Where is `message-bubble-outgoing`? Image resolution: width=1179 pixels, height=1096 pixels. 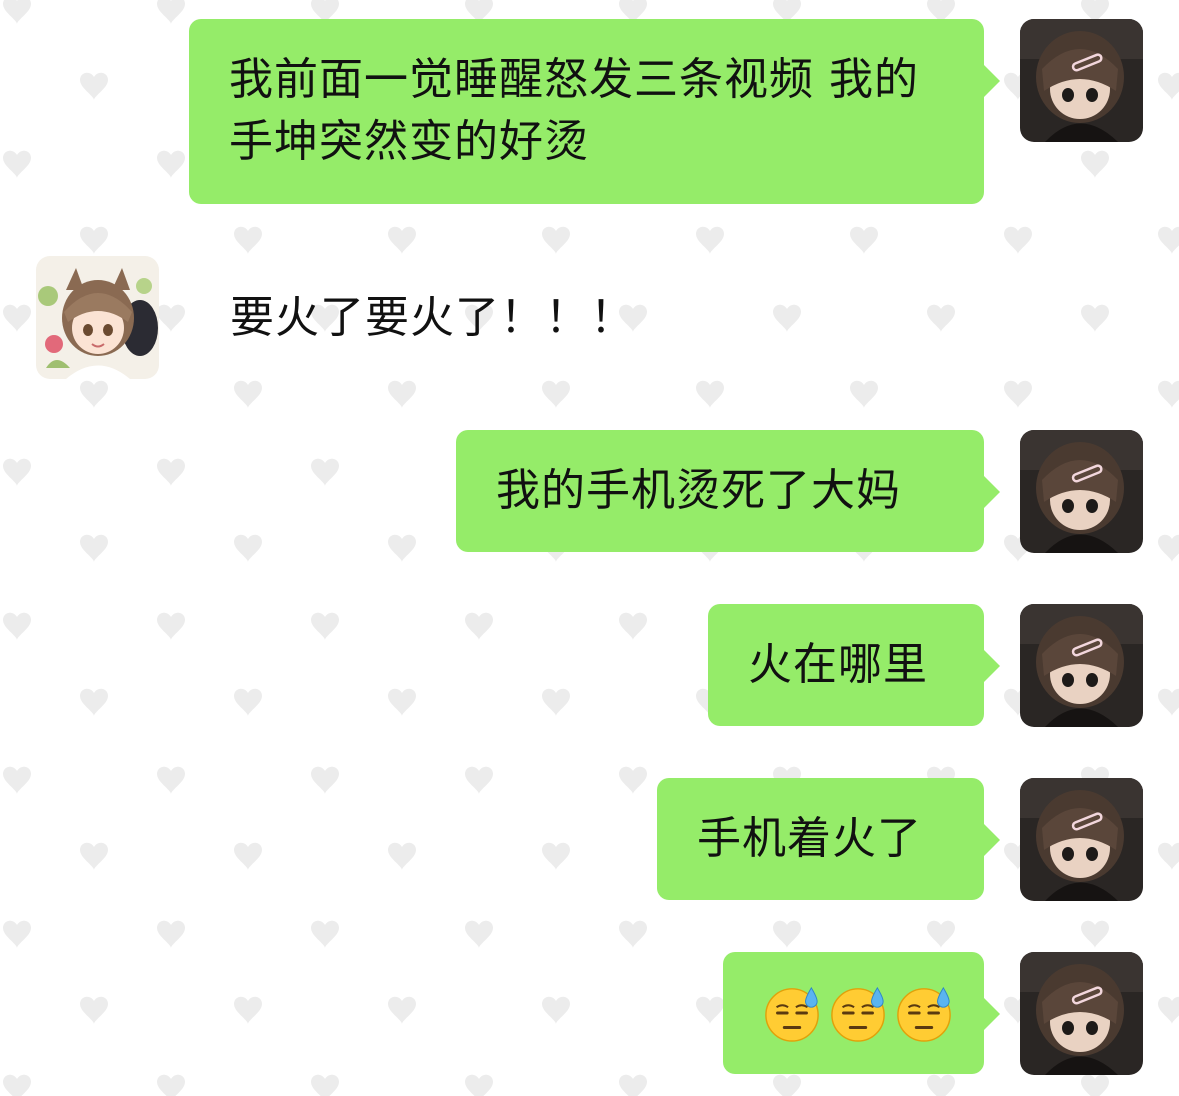
message-bubble-outgoing is located at coordinates (861, 1013).